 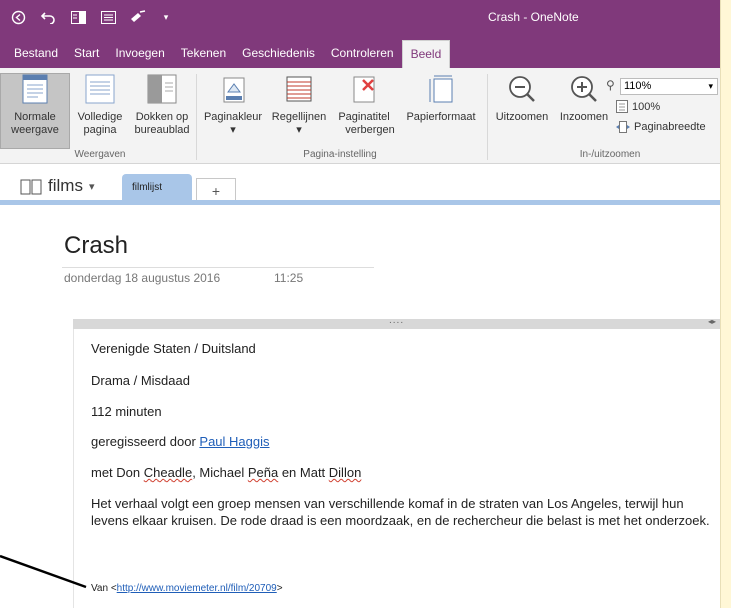 I want to click on zoom-100-icon, so click(x=622, y=106).